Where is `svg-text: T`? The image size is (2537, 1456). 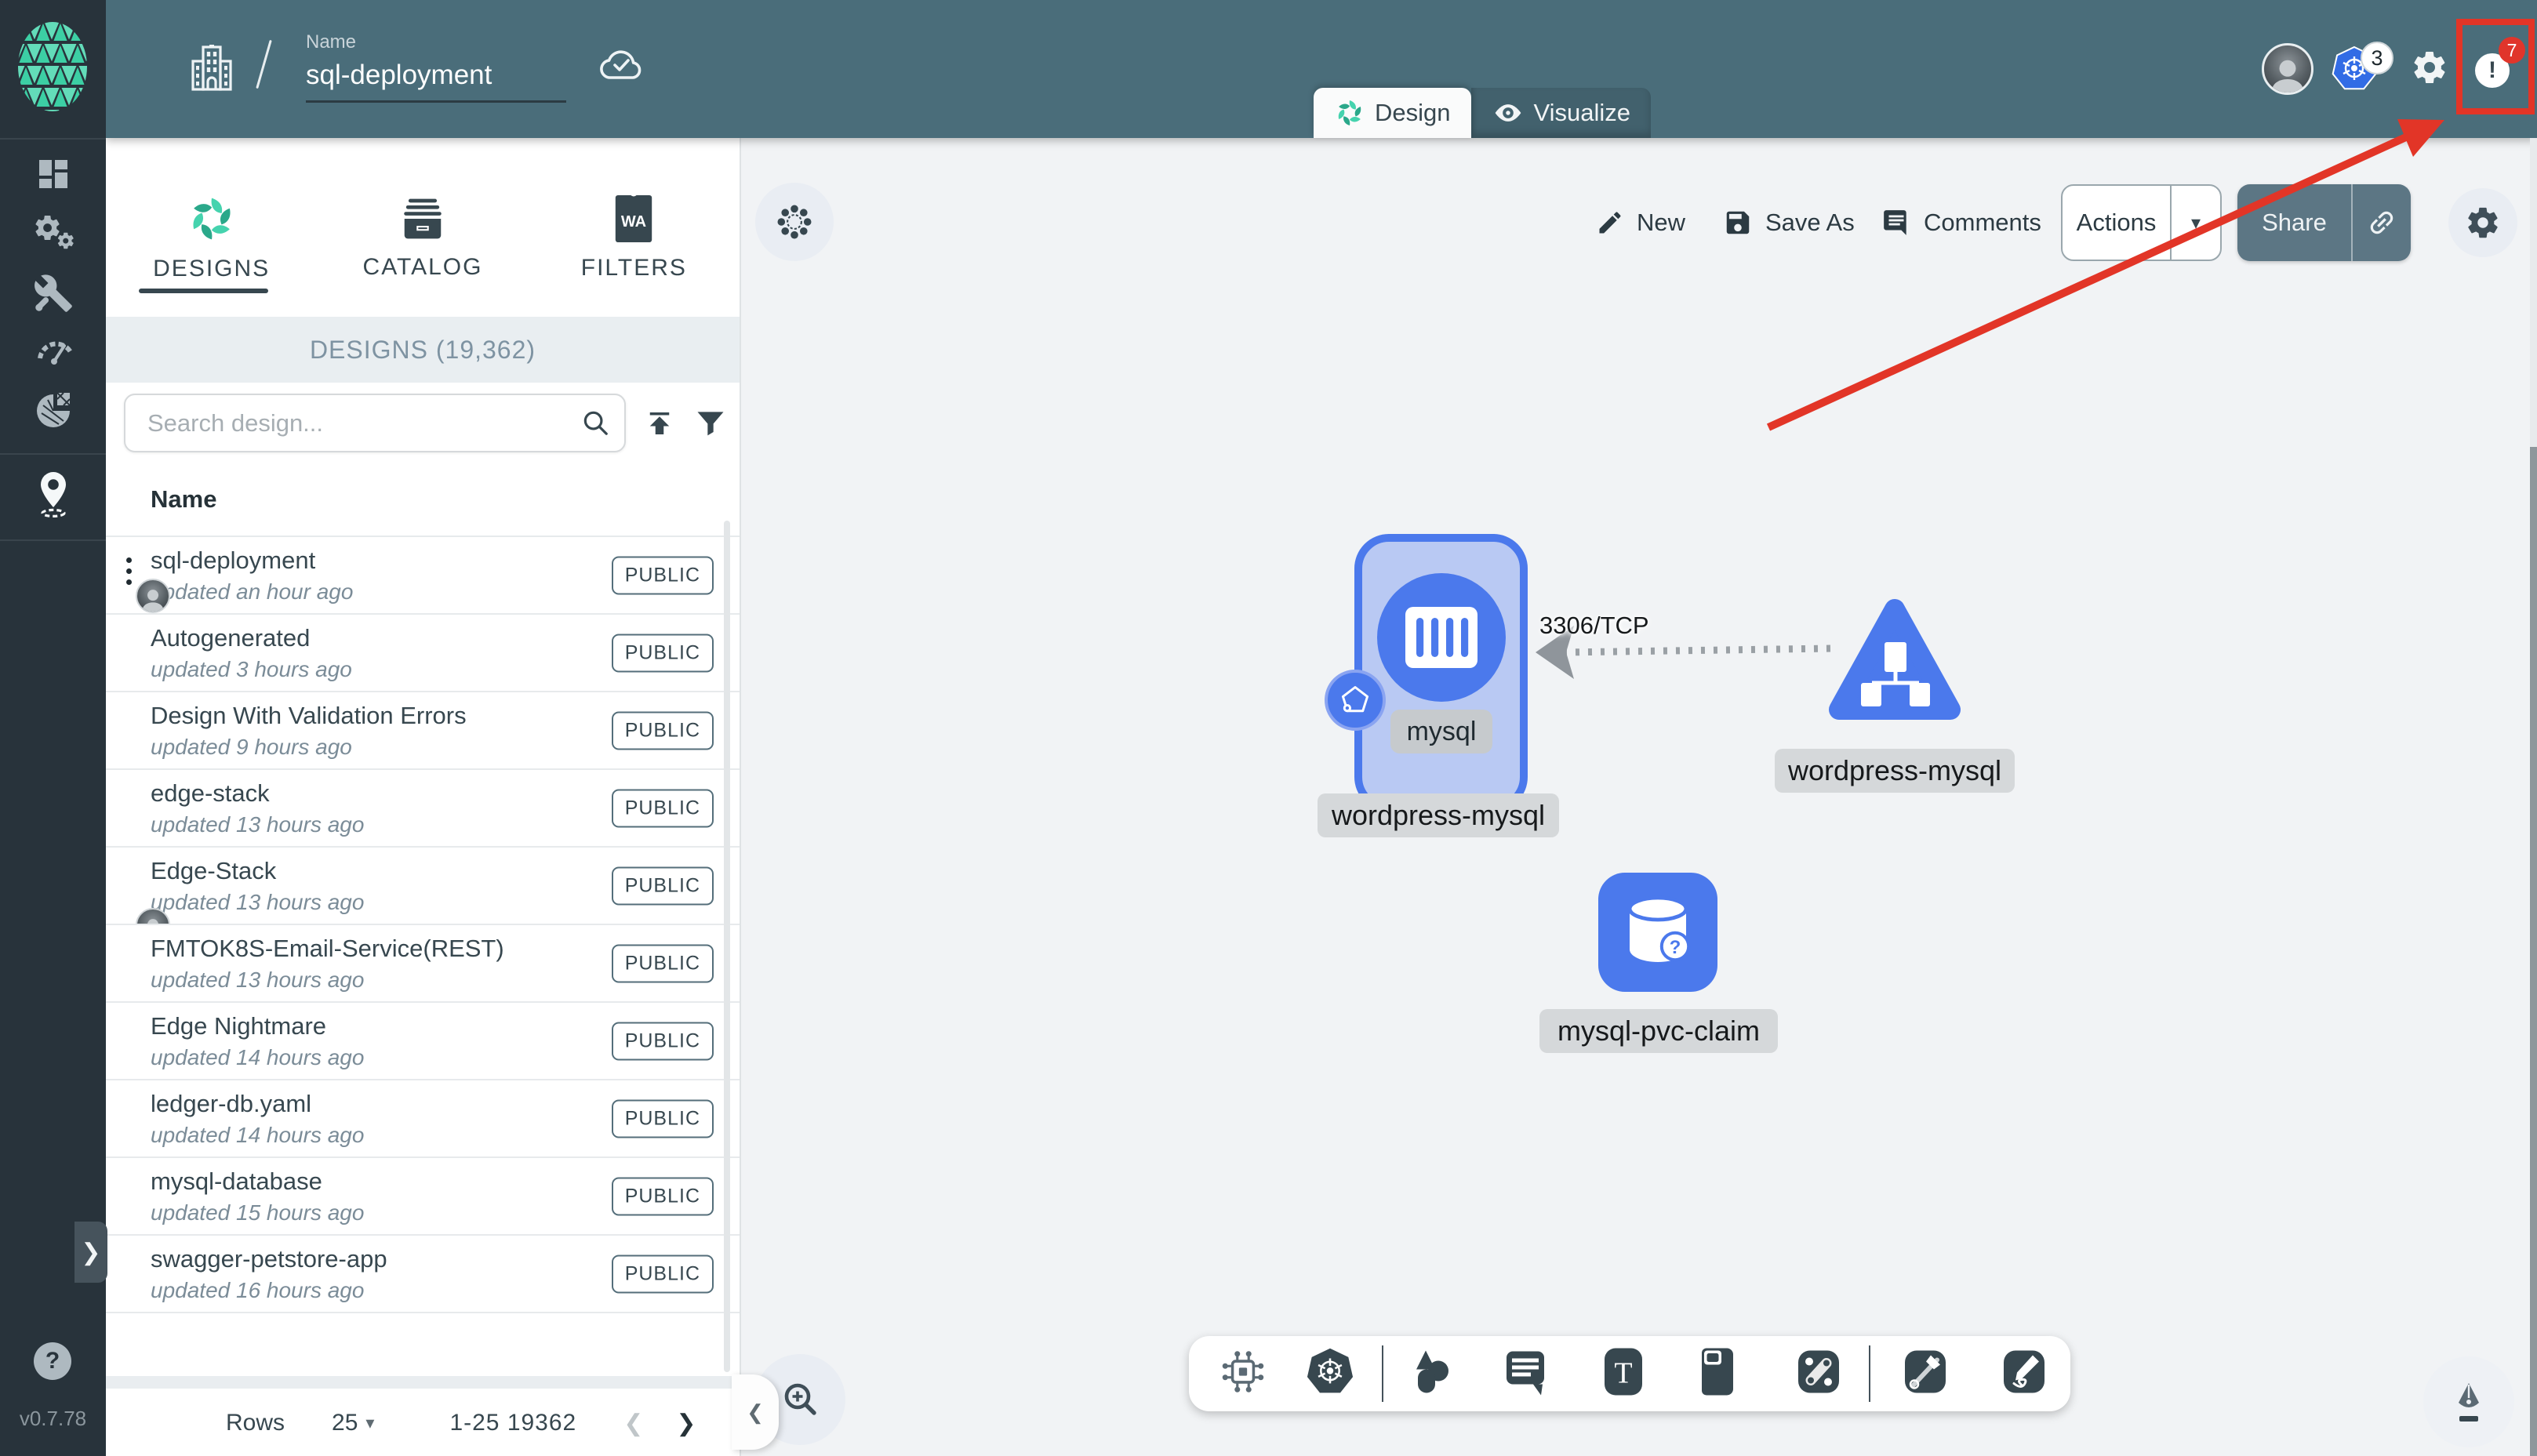
svg-text: T is located at coordinates (1623, 1373).